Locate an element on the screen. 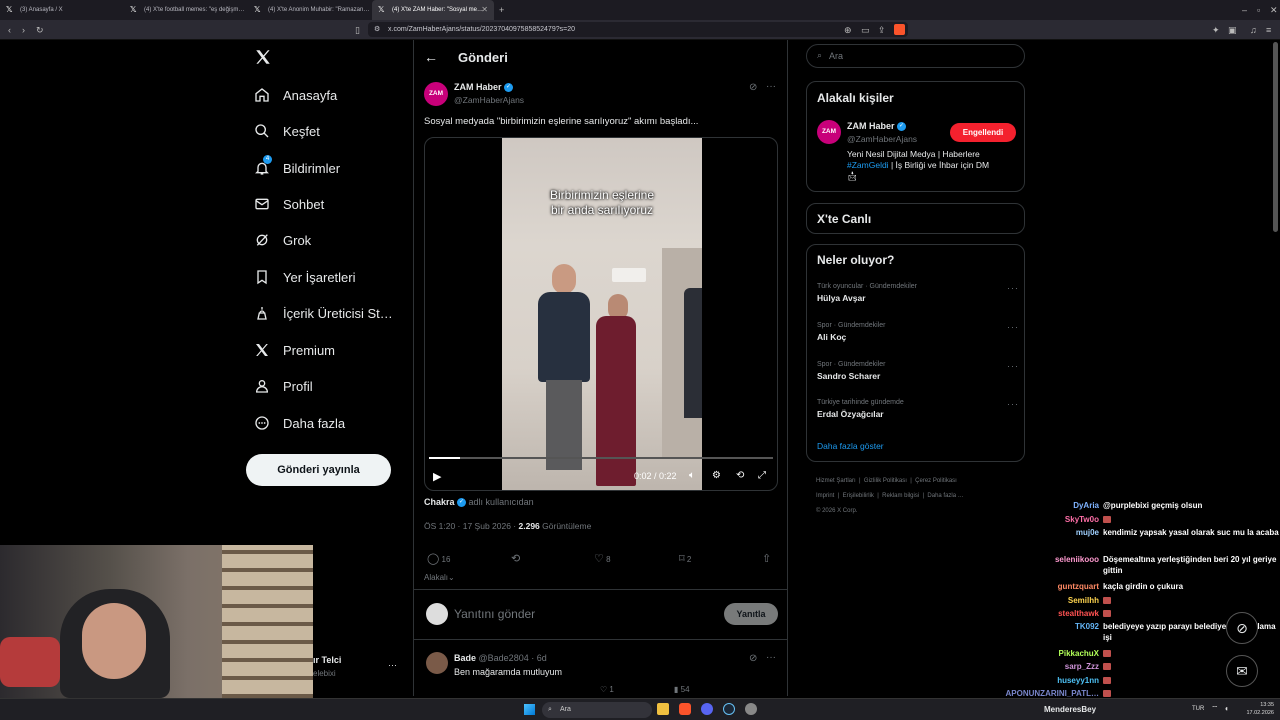  taskbar-search: ⌕ Ara is located at coordinates (597, 710).